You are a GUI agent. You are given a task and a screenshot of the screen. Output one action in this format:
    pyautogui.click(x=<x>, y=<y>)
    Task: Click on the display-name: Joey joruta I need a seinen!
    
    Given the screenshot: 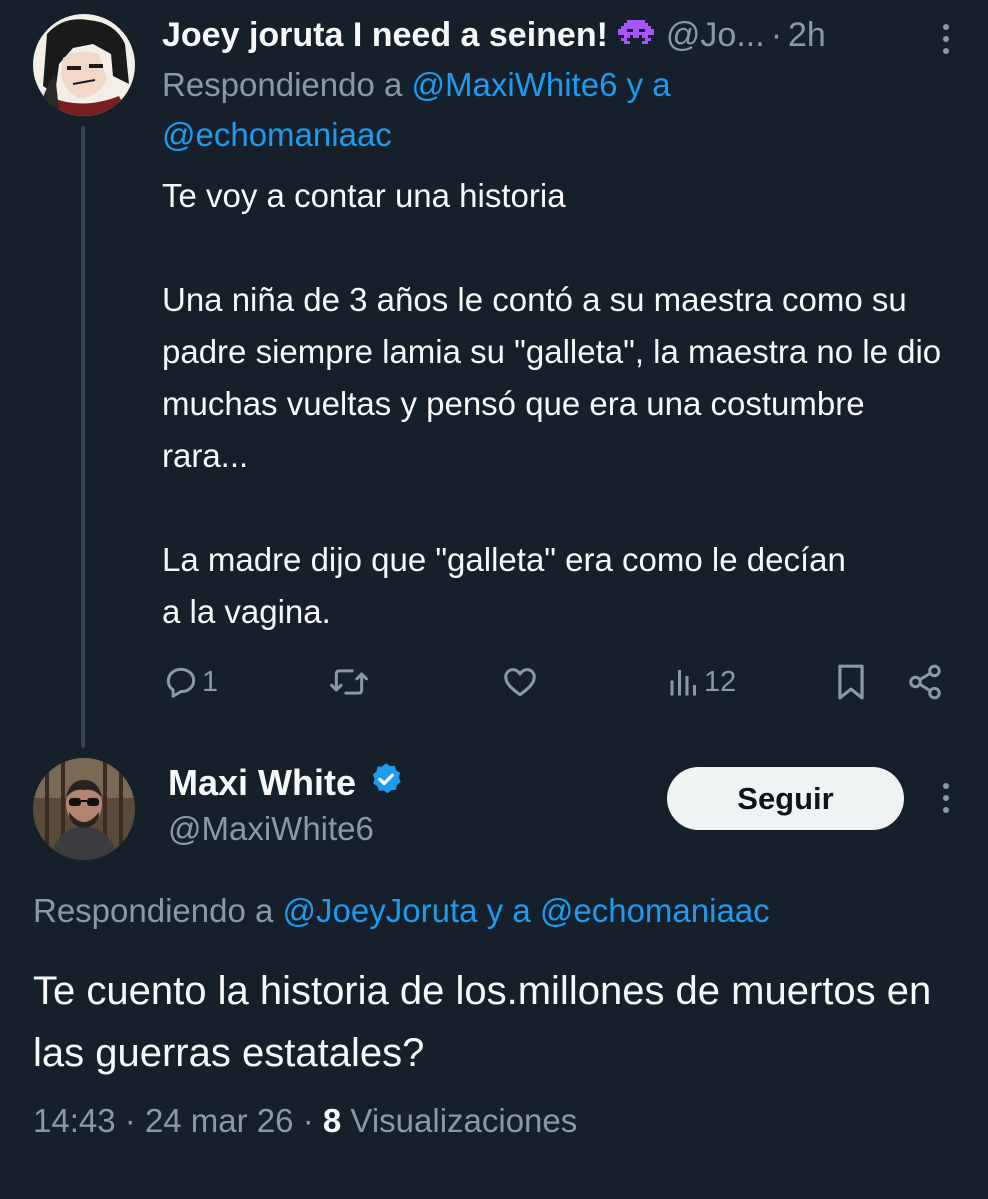 What is the action you would take?
    pyautogui.click(x=385, y=35)
    